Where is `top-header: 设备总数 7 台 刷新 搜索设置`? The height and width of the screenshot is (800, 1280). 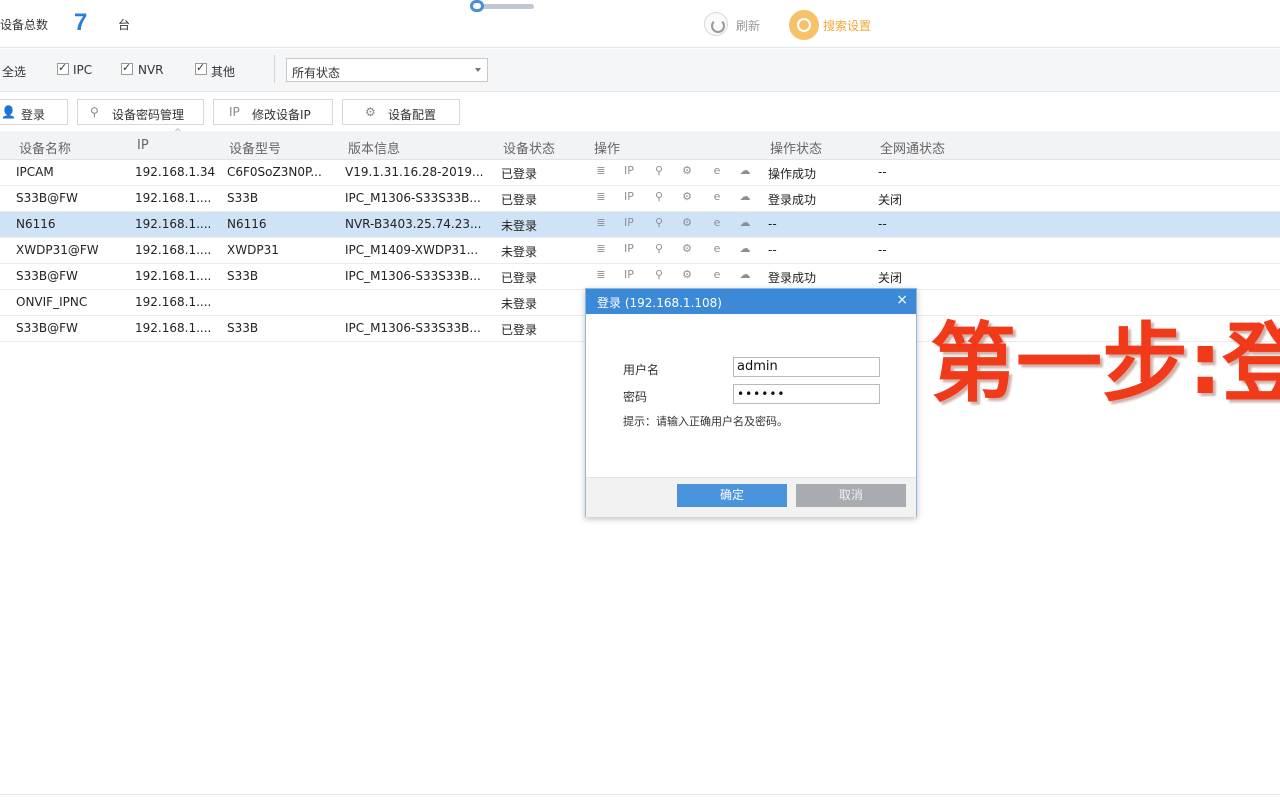 top-header: 设备总数 7 台 刷新 搜索设置 is located at coordinates (640, 24).